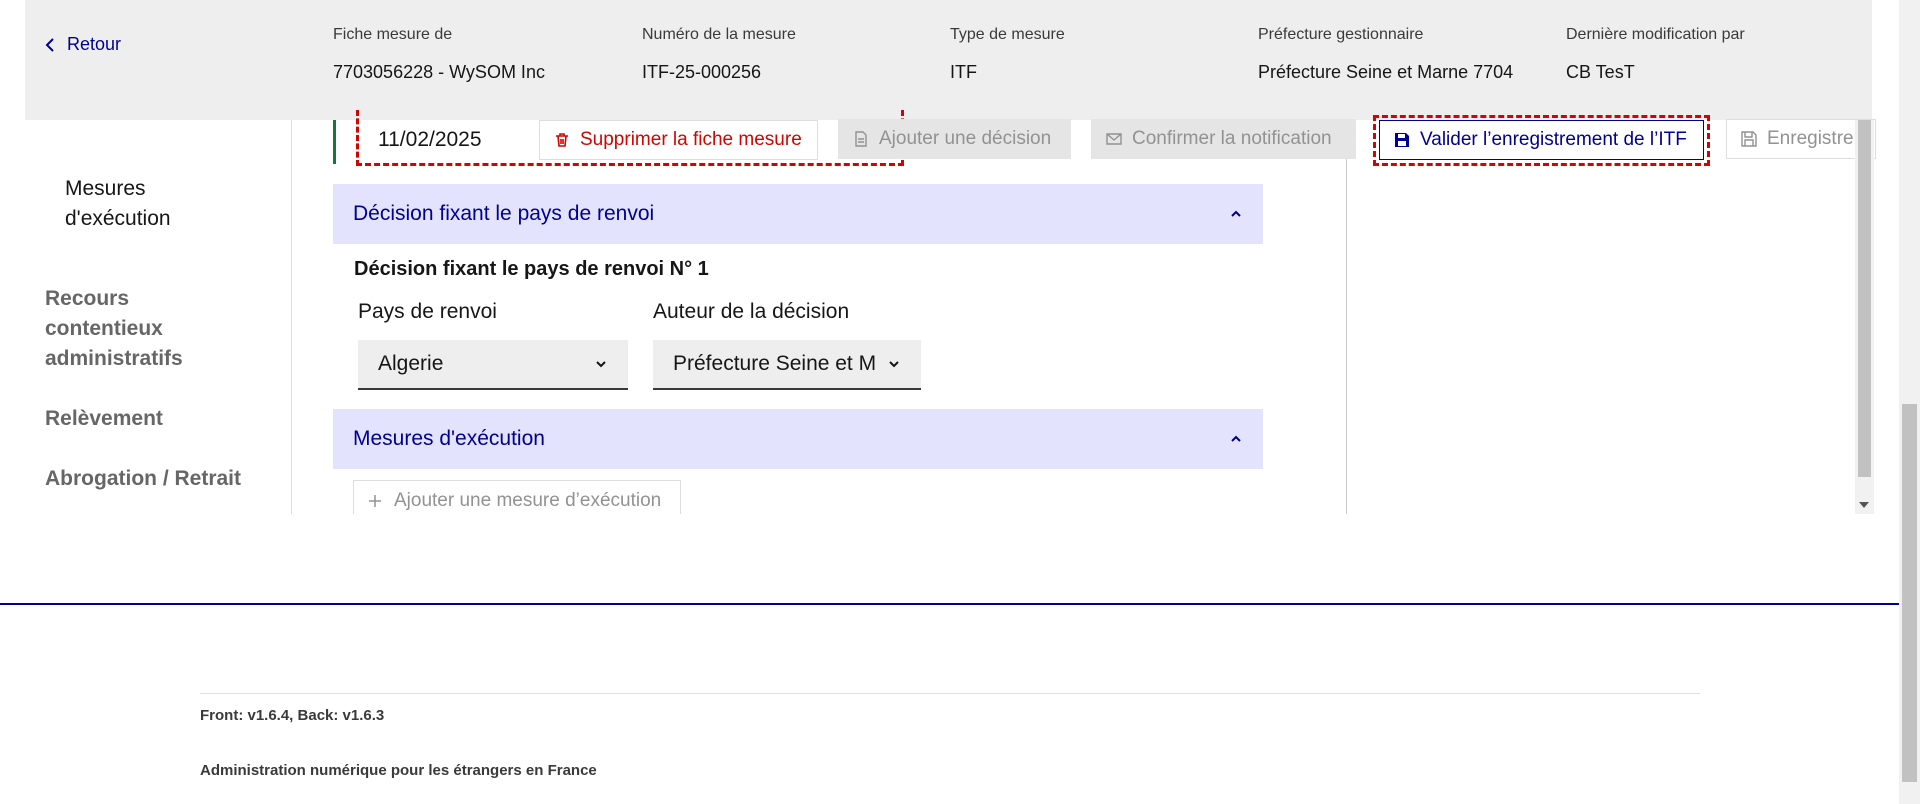 This screenshot has width=1920, height=804. I want to click on sidebar-item-recours: Recours contentieux administratifs, so click(125, 329).